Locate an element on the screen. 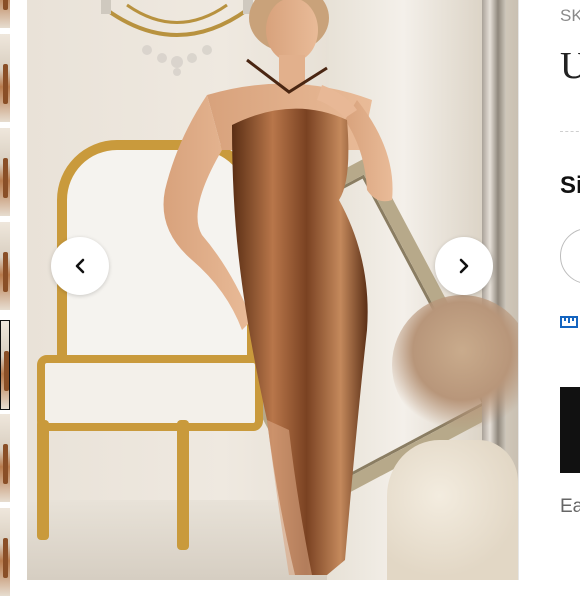 Image resolution: width=580 pixels, height=596 pixels. product-title: U is located at coordinates (570, 66).